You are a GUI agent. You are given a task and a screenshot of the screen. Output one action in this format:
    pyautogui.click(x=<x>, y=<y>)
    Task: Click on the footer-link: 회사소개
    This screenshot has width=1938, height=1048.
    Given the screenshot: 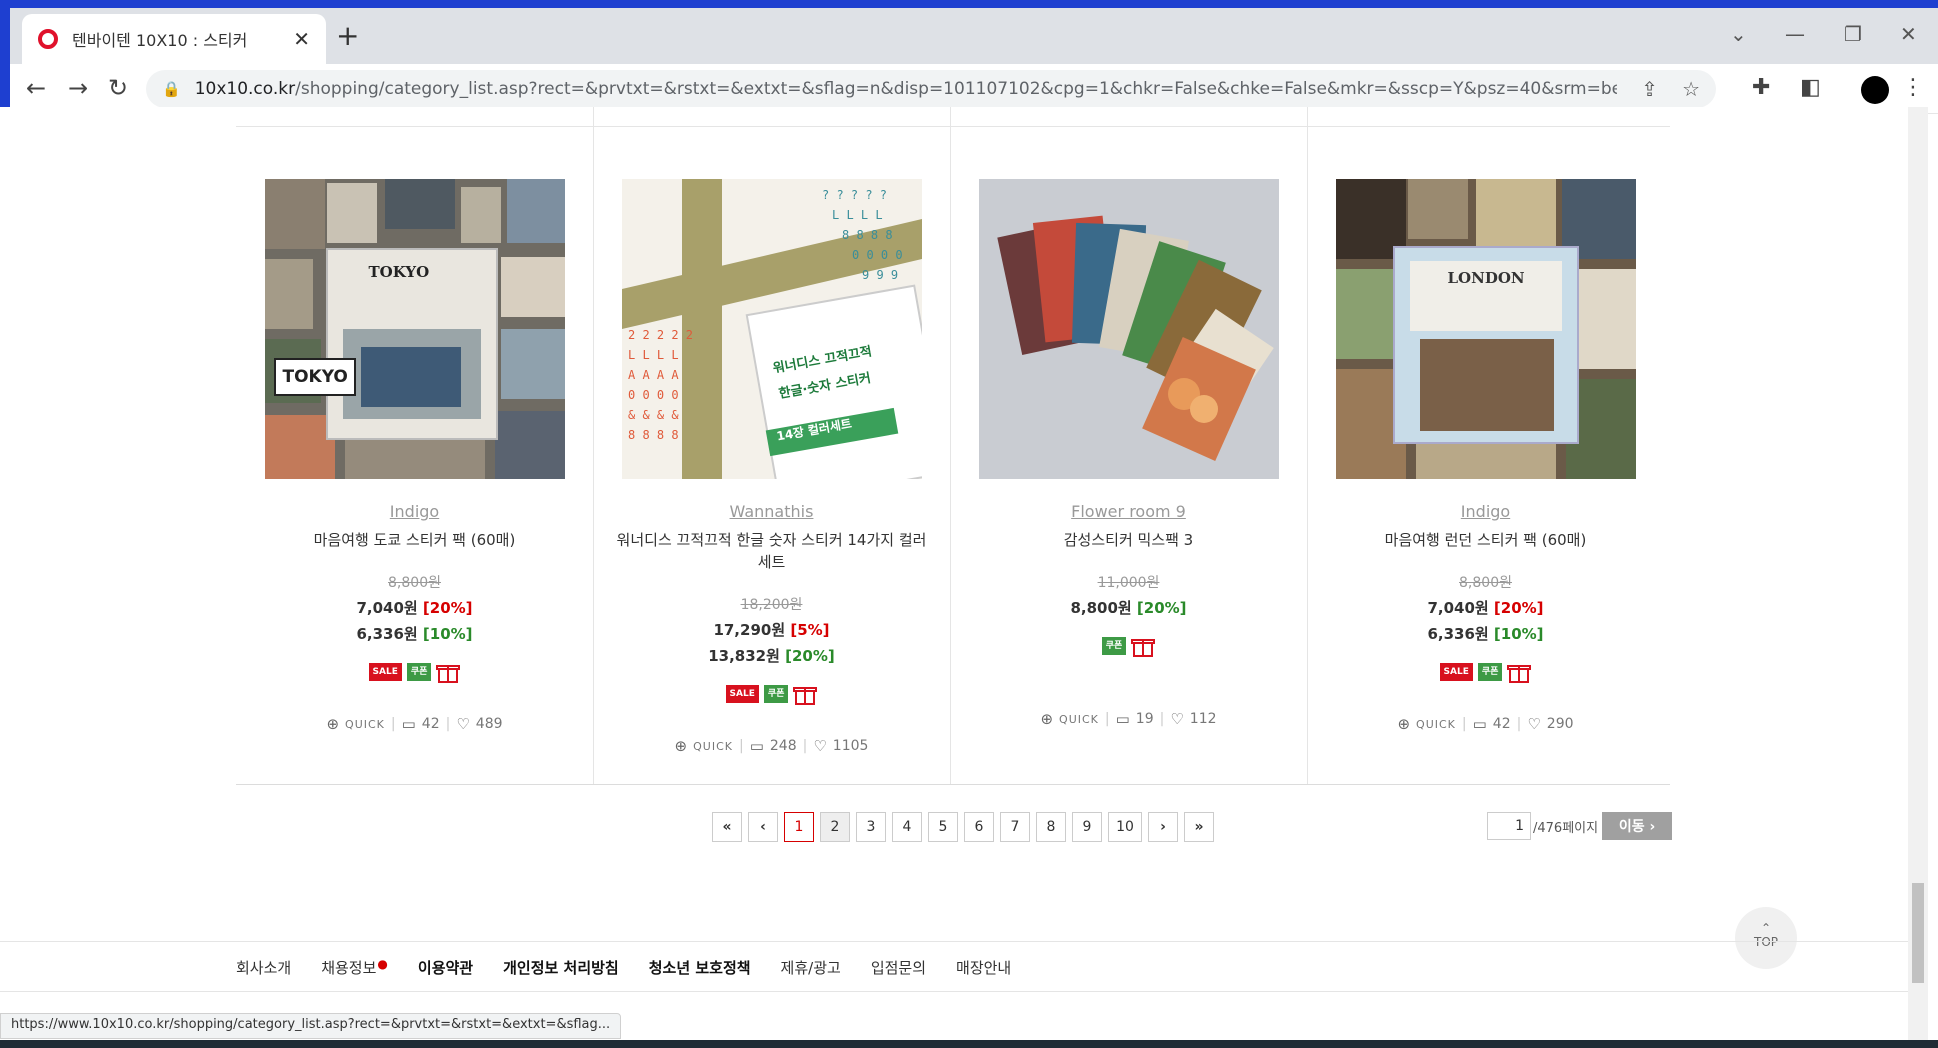 What is the action you would take?
    pyautogui.click(x=263, y=967)
    